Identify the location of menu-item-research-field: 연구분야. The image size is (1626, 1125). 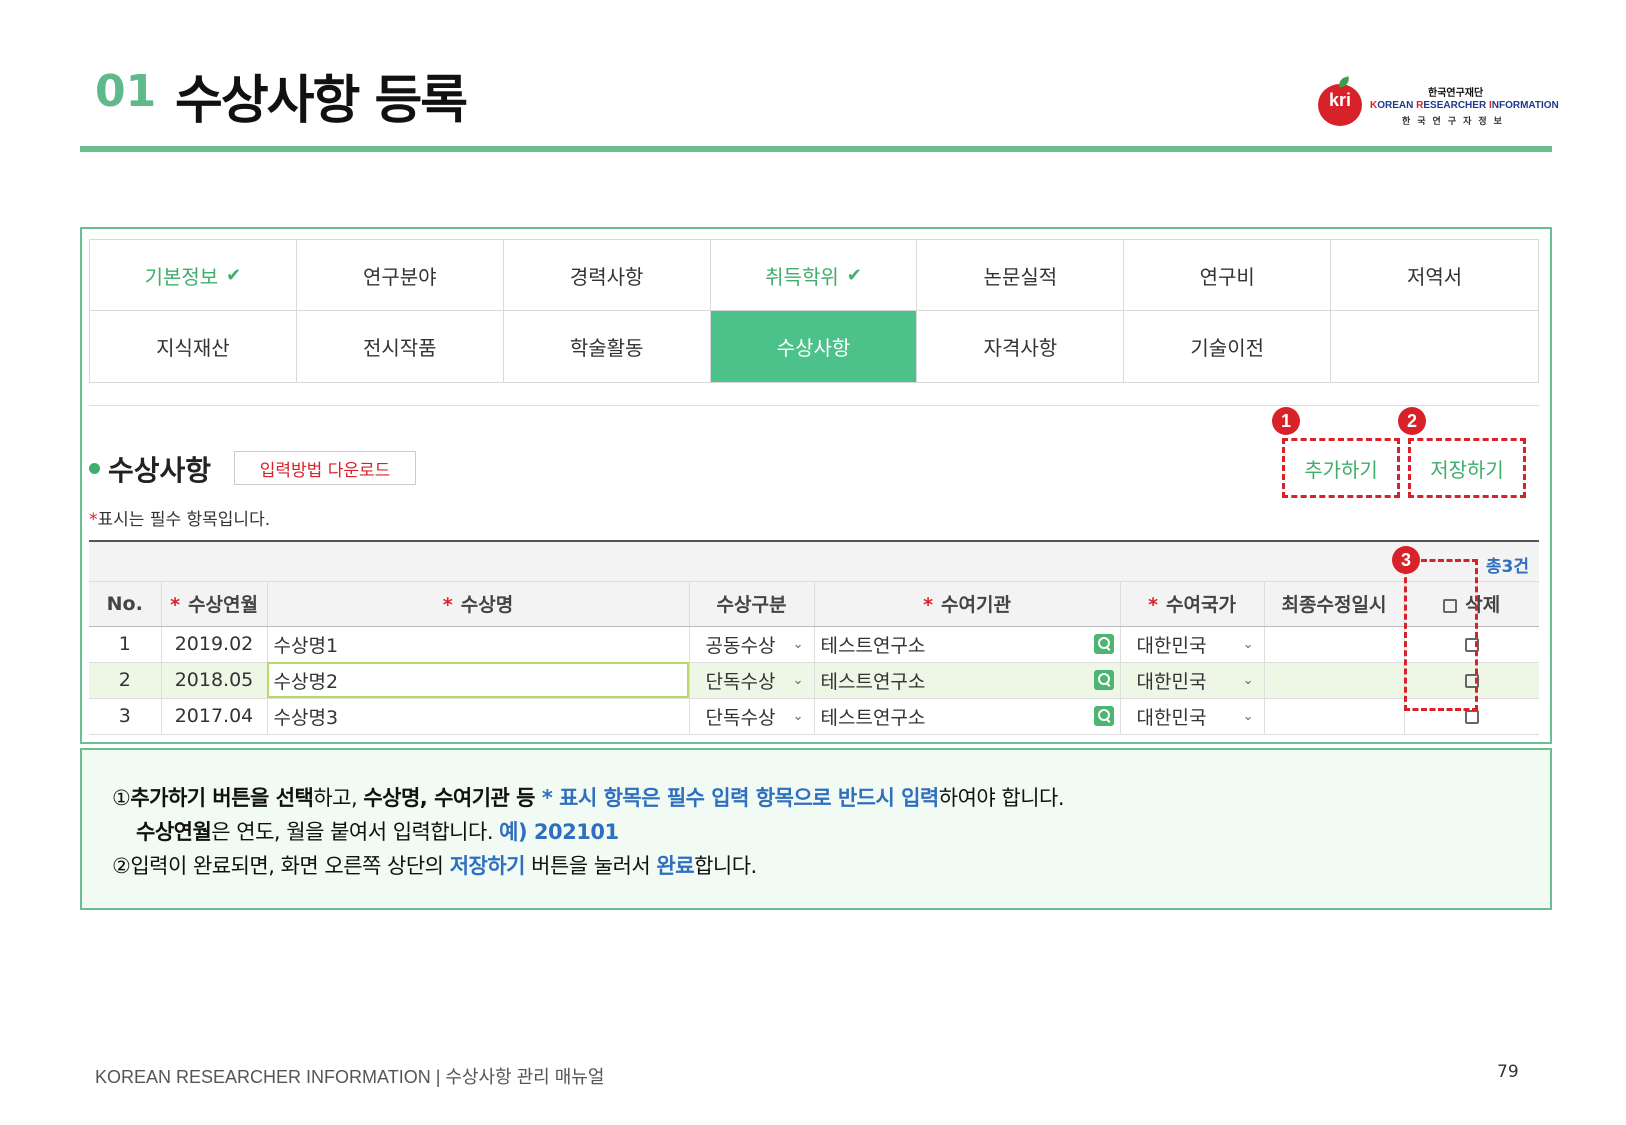
(400, 275).